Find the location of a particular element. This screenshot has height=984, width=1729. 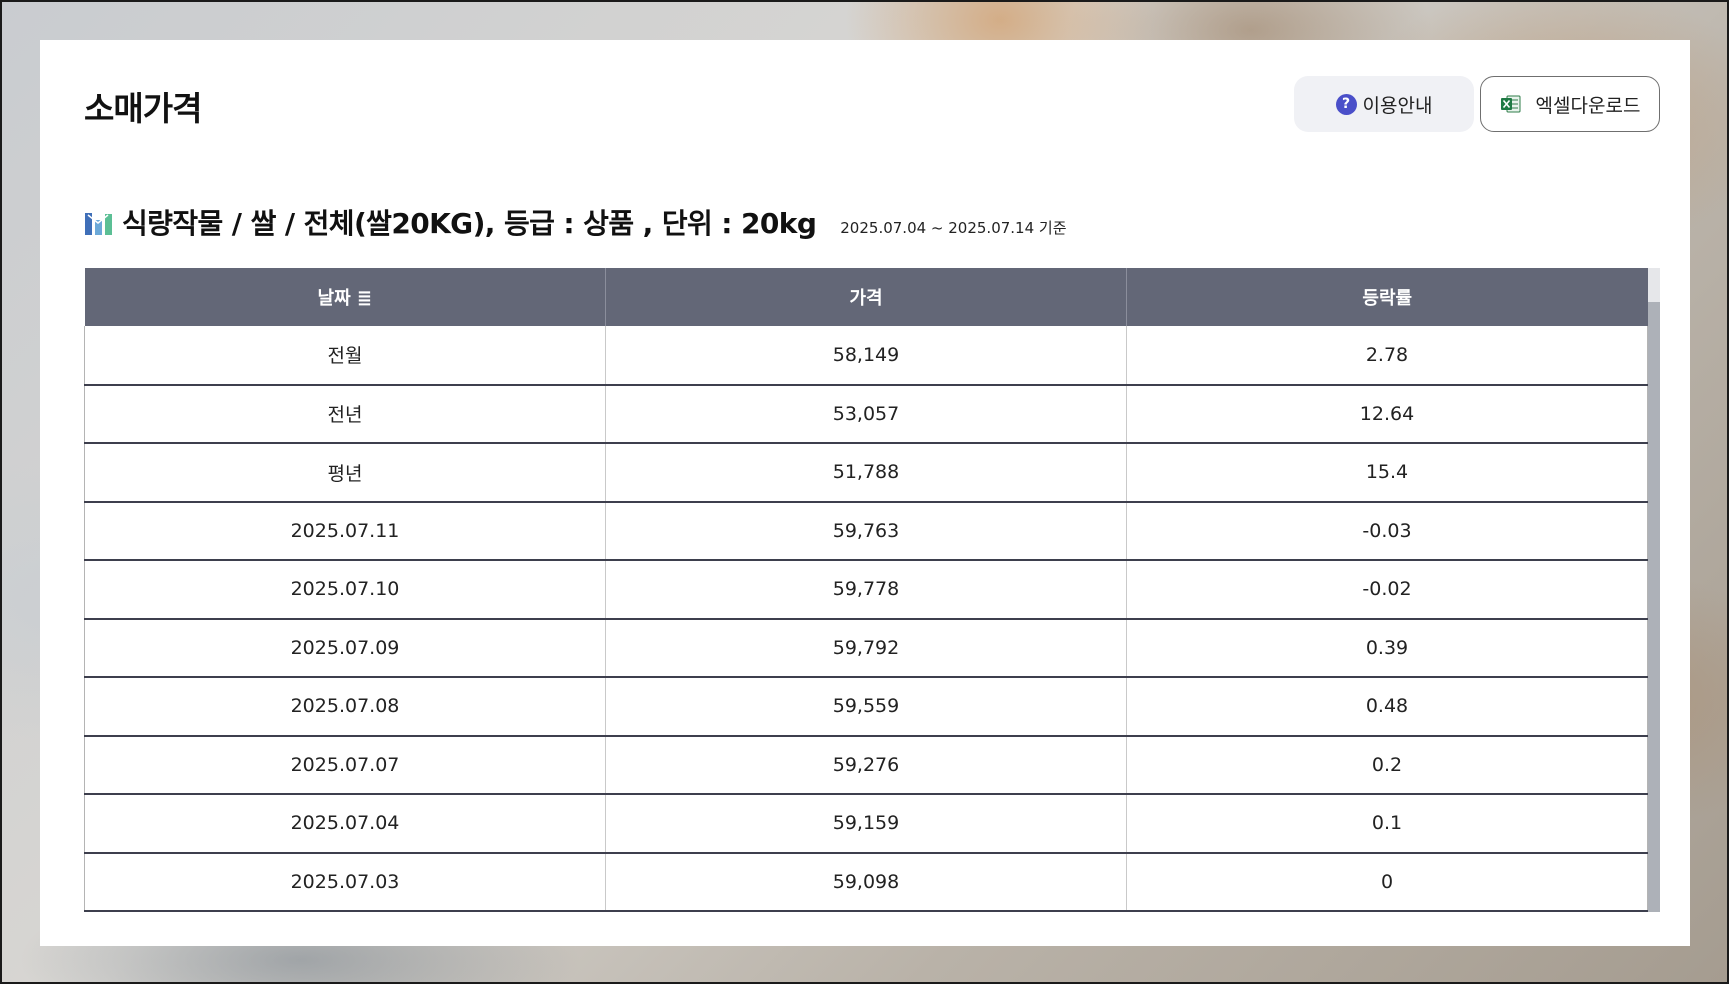

date-cell: 2025.07.08 is located at coordinates (345, 707).